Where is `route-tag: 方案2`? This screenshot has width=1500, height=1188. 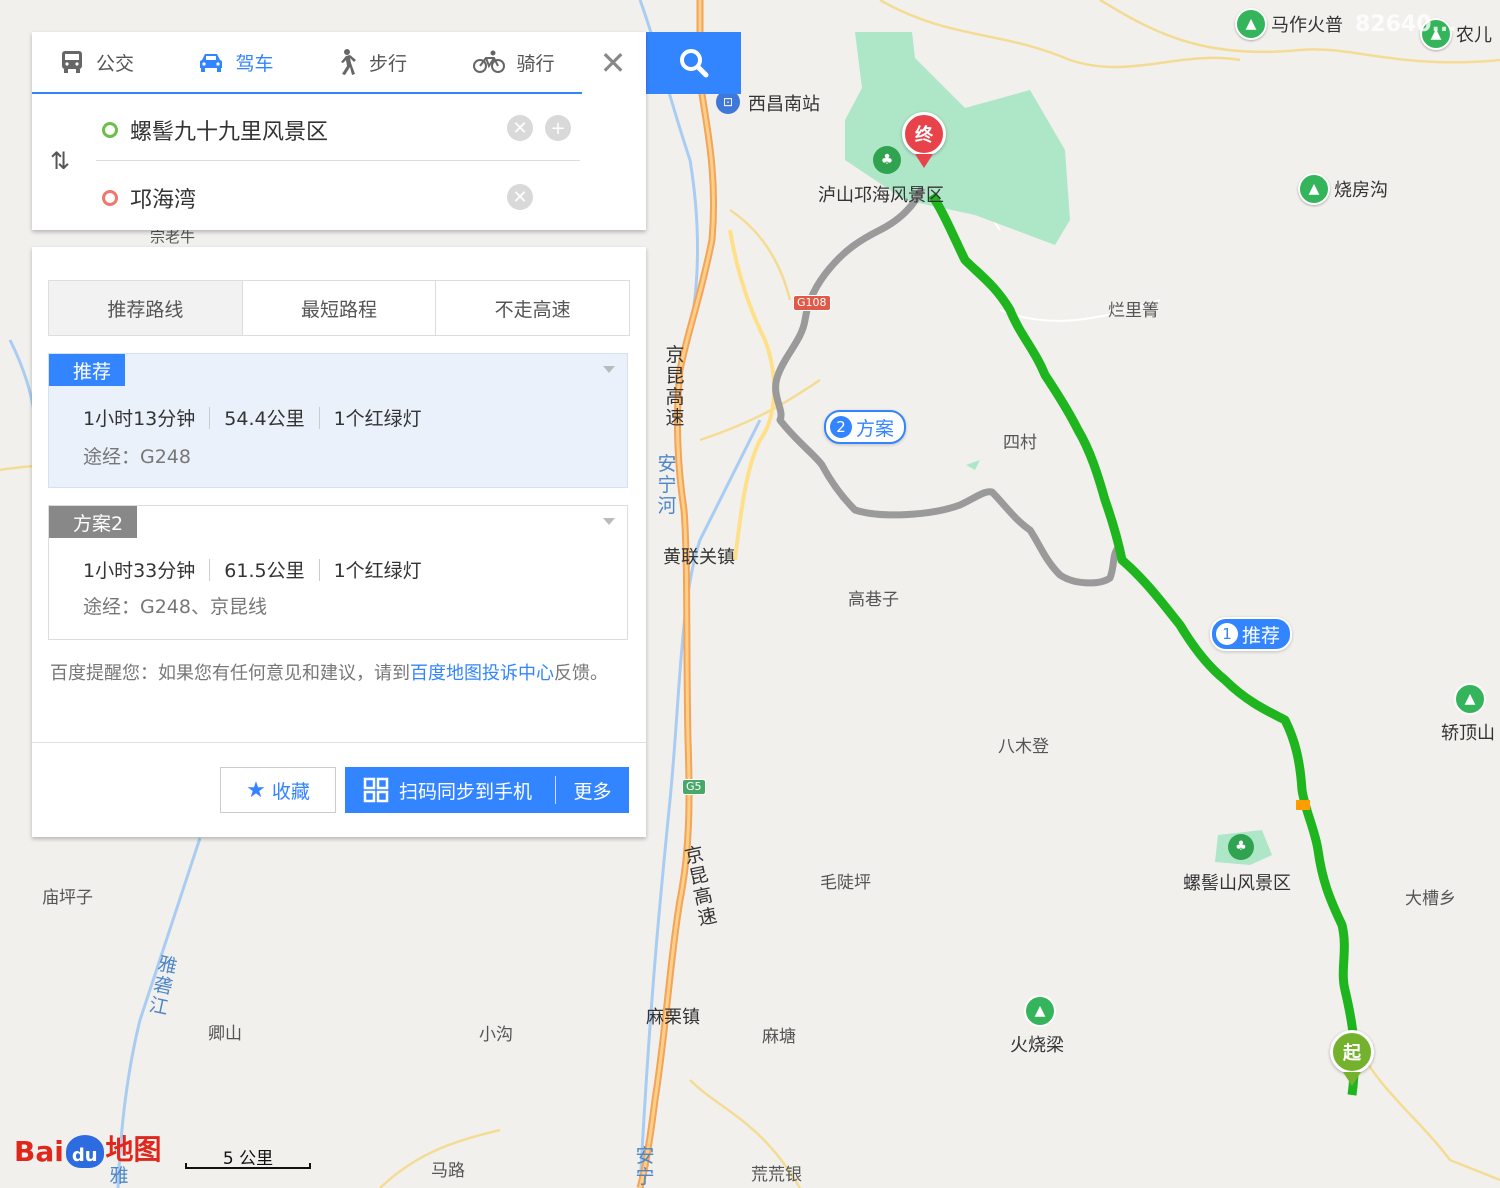
route-tag: 方案2 is located at coordinates (93, 522).